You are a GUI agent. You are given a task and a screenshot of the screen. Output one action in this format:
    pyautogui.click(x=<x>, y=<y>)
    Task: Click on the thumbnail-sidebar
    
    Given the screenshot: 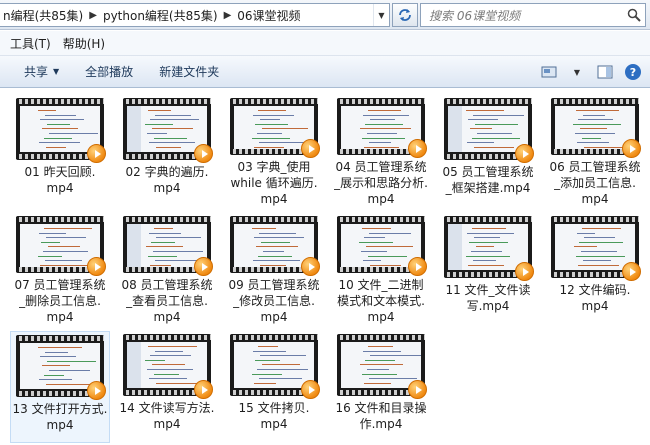 What is the action you would take?
    pyautogui.click(x=455, y=247)
    